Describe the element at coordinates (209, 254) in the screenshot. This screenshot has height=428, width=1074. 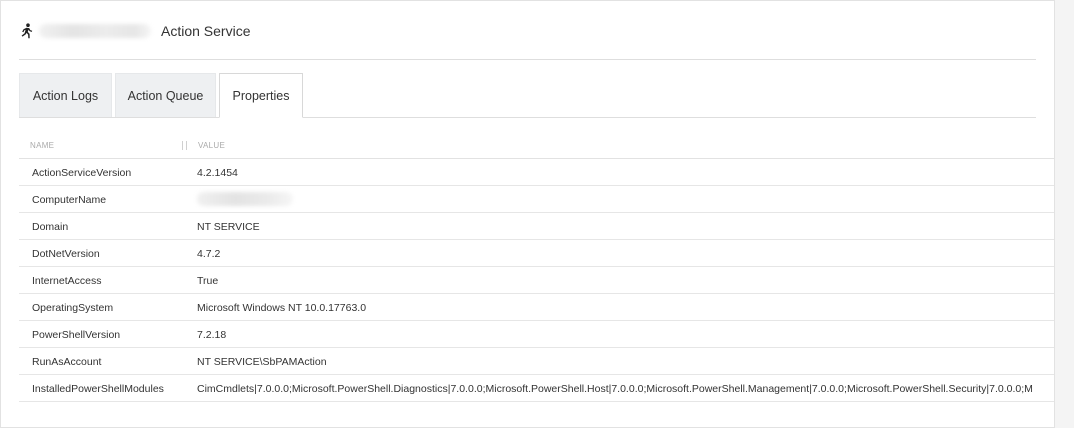
I see `row-value: 4.7.2` at that location.